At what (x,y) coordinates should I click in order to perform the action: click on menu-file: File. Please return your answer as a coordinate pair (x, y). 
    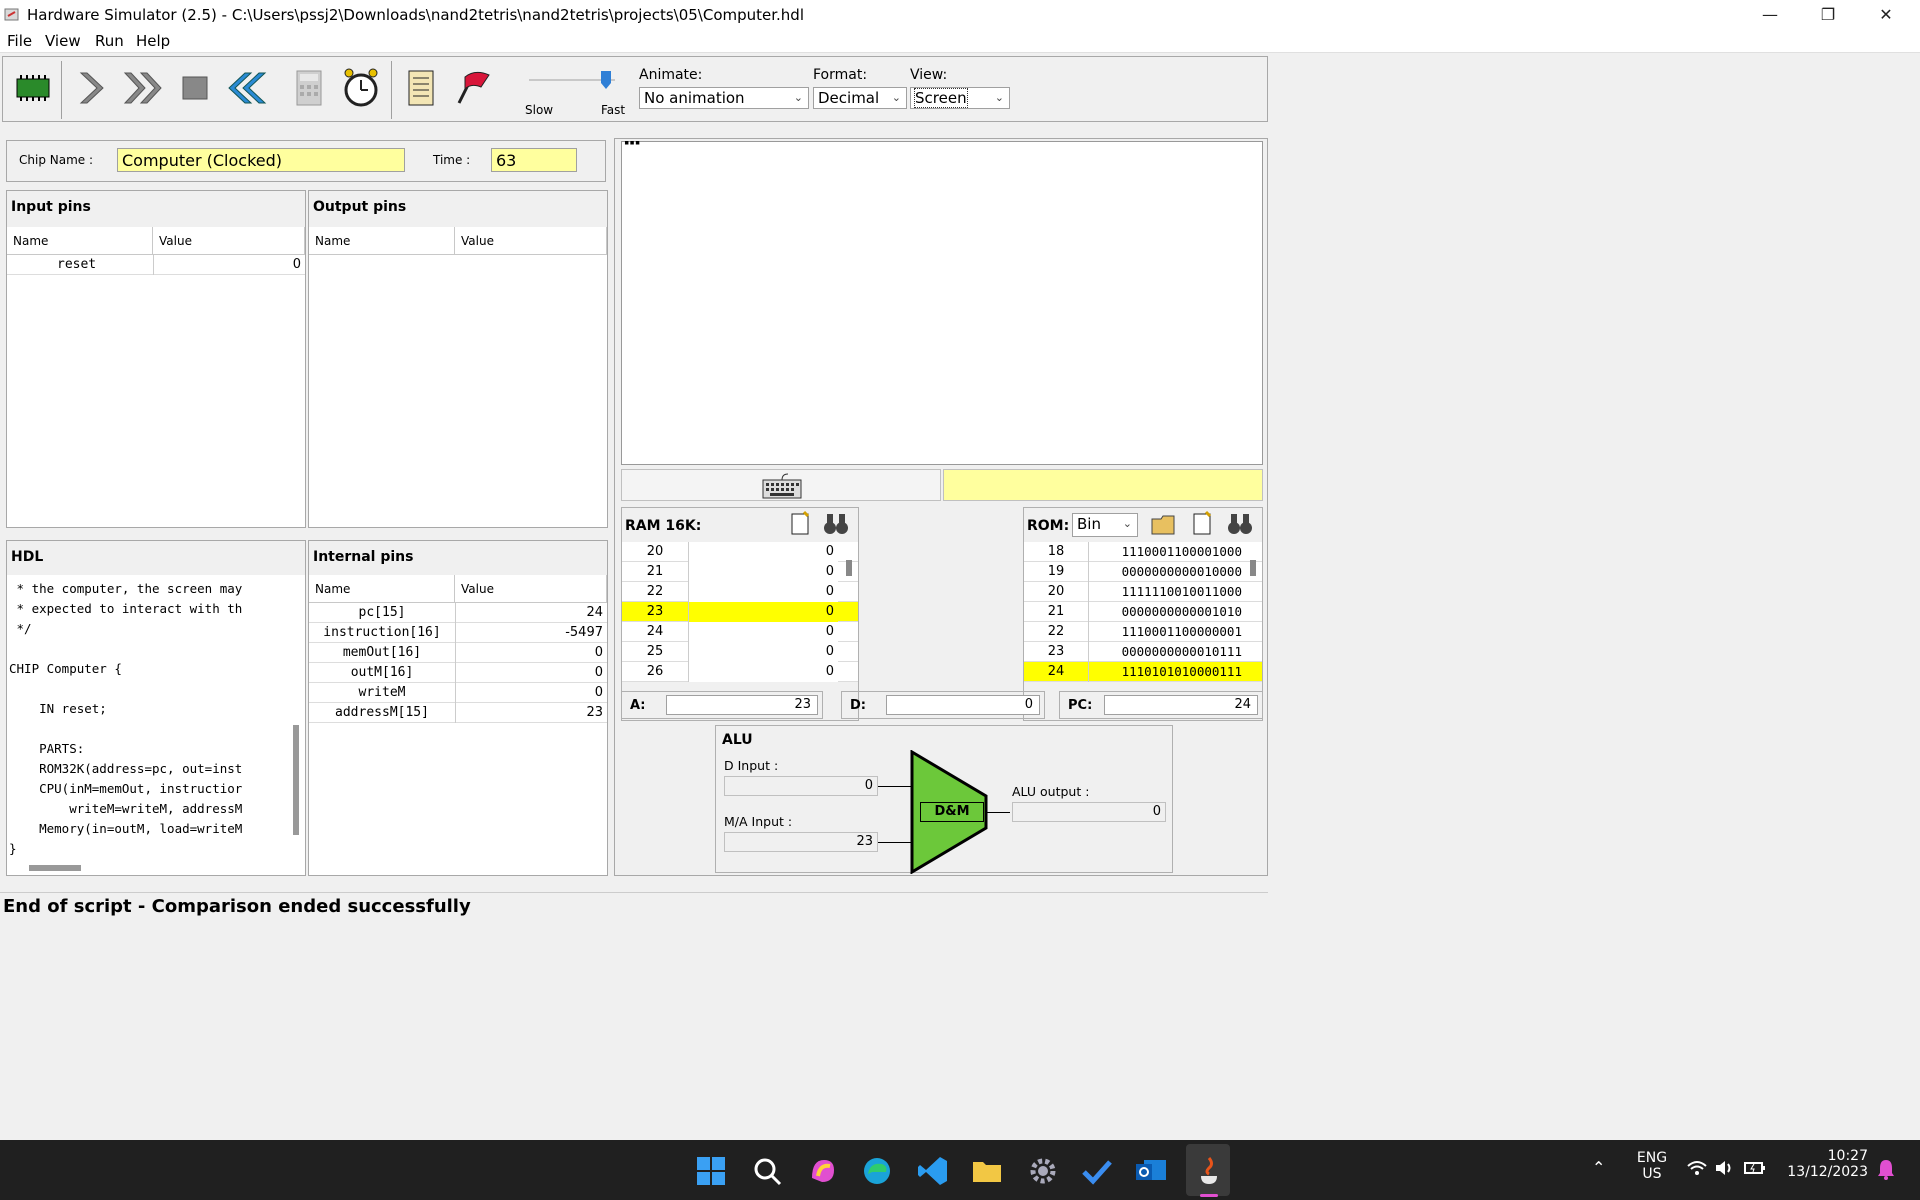
    Looking at the image, I should click on (19, 41).